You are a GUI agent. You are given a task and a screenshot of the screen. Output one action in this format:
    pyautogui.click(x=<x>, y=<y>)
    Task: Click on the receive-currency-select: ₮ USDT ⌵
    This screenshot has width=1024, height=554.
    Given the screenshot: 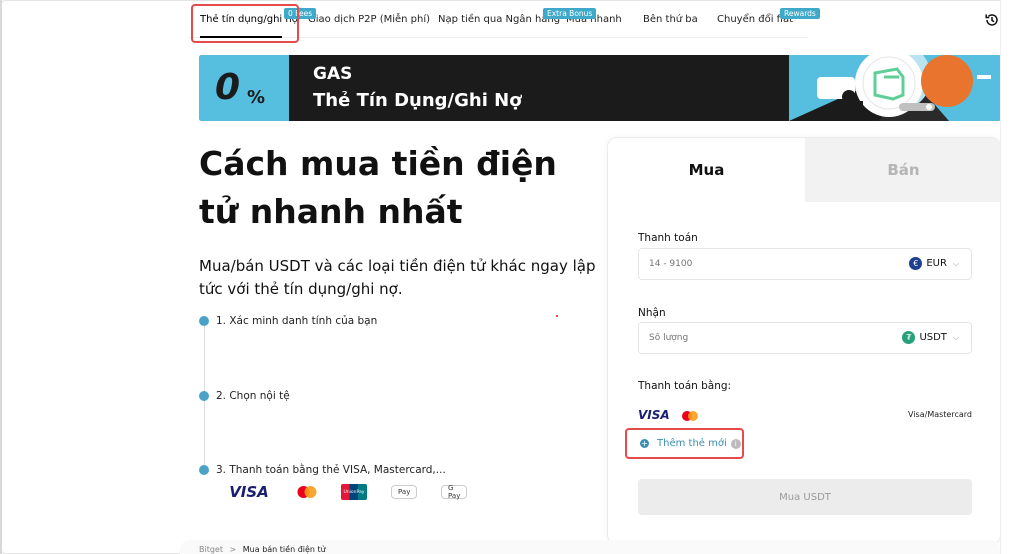 What is the action you would take?
    pyautogui.click(x=930, y=337)
    